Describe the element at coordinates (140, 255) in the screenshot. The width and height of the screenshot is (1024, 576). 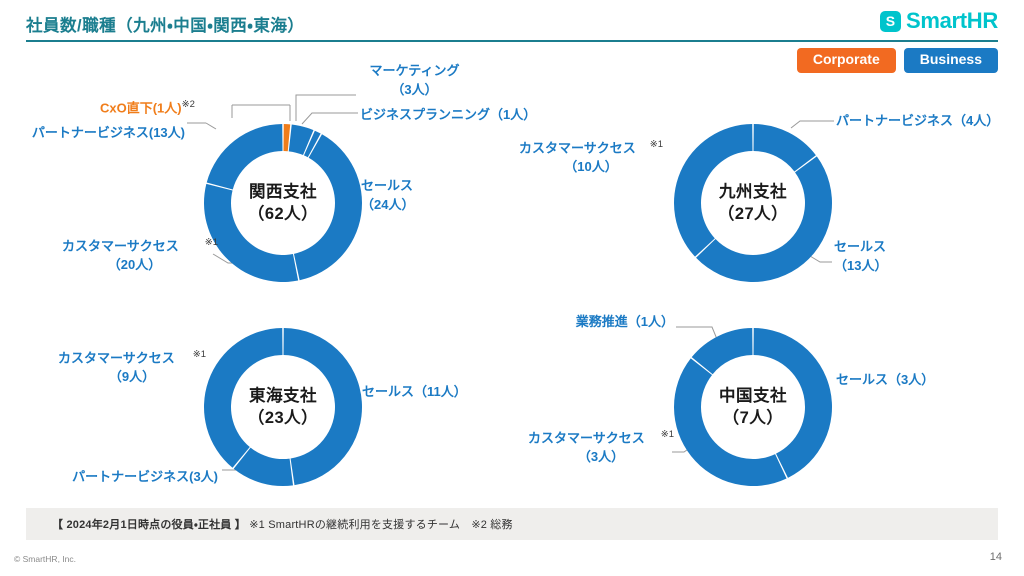
I see `label-kansai-cs: カスタマーサクセス ※1 （20人）` at that location.